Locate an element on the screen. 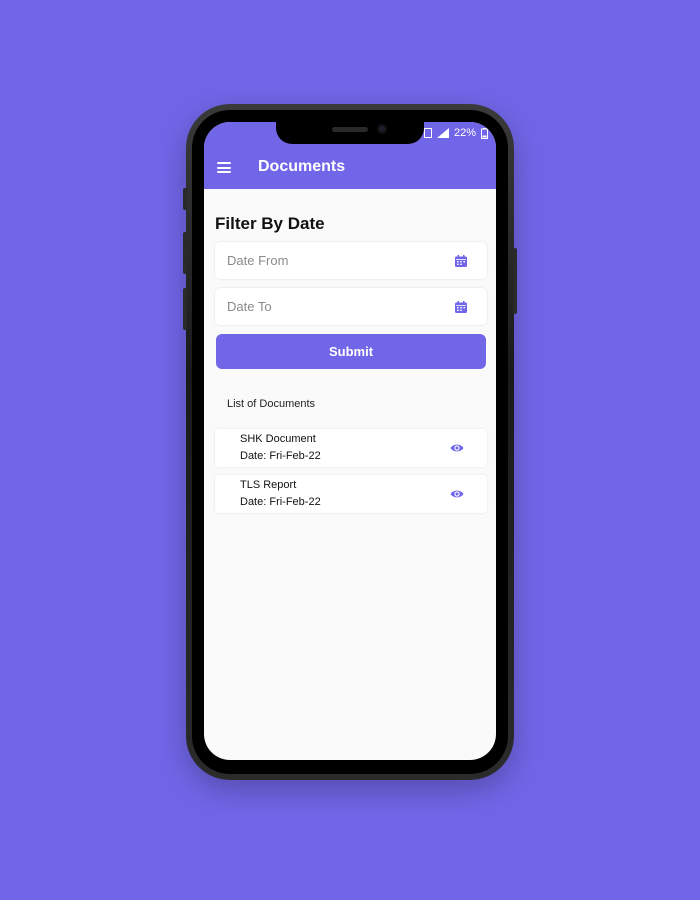  battery-percentage: 22% is located at coordinates (464, 133).